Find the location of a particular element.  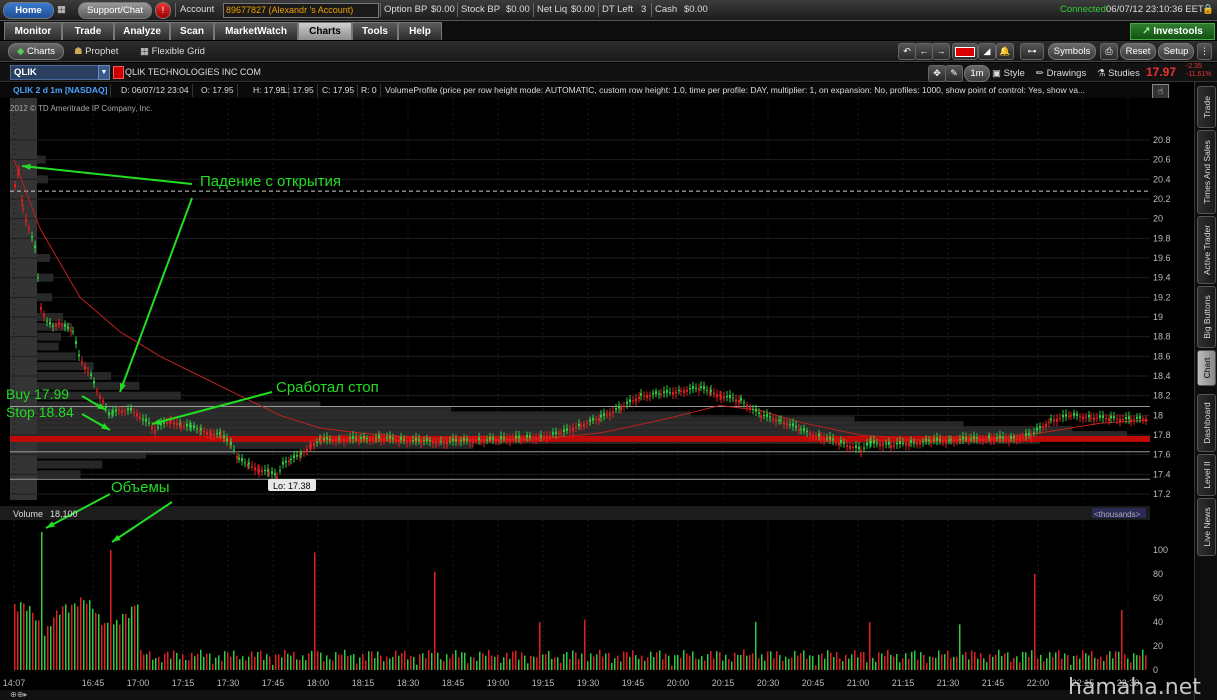

sidebar-tab-chart: Chart is located at coordinates (1206, 368).